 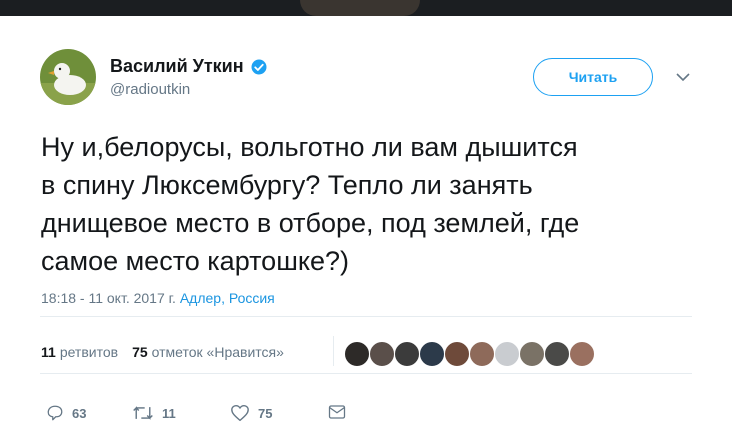 What do you see at coordinates (108, 298) in the screenshot?
I see `tweet-timestamp: 18:18 - 11 окт. 2017 г.` at bounding box center [108, 298].